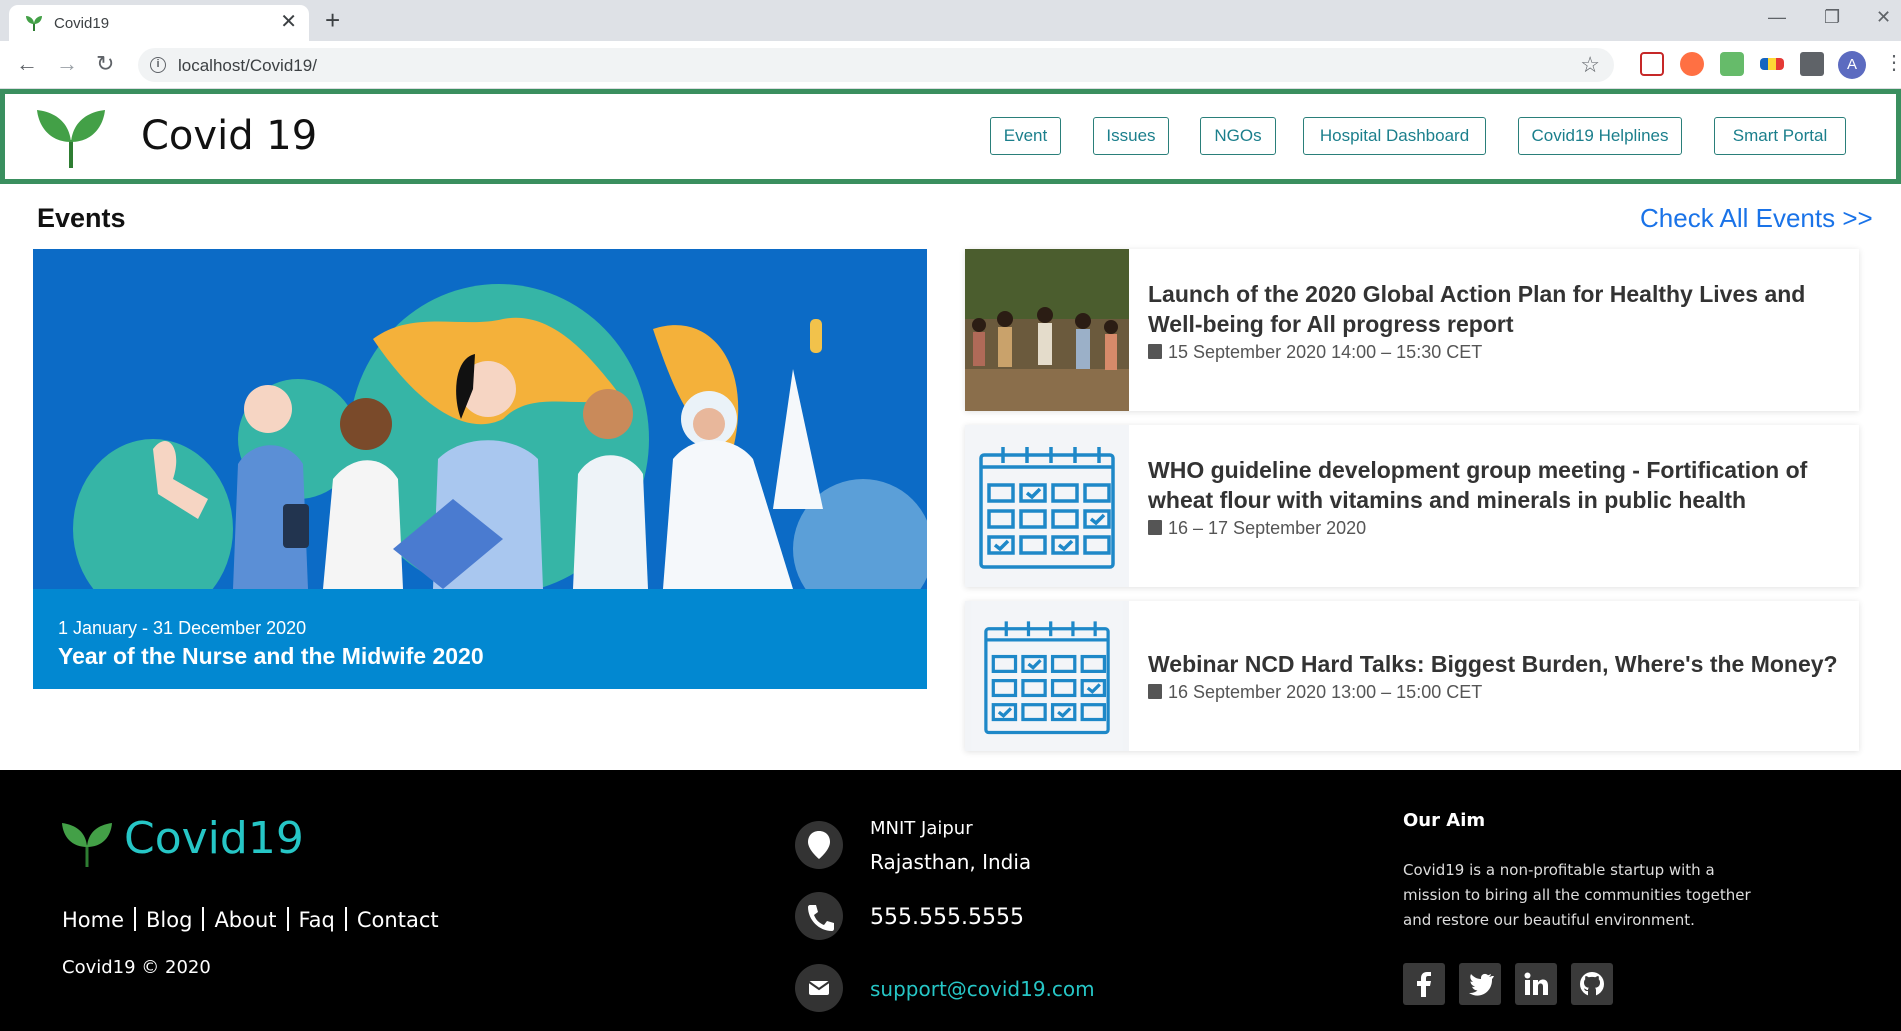  What do you see at coordinates (1780, 136) in the screenshot?
I see `nav-smart-portal: Smart Portal` at bounding box center [1780, 136].